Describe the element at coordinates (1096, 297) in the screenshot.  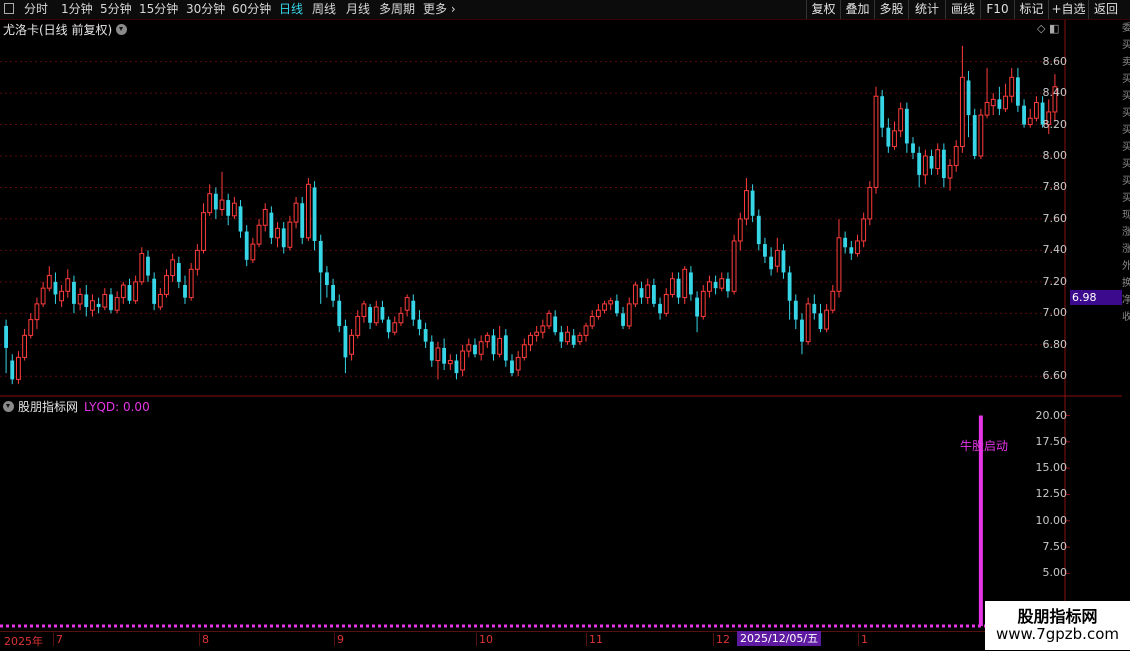
I see `current-price-tag: 6.98` at that location.